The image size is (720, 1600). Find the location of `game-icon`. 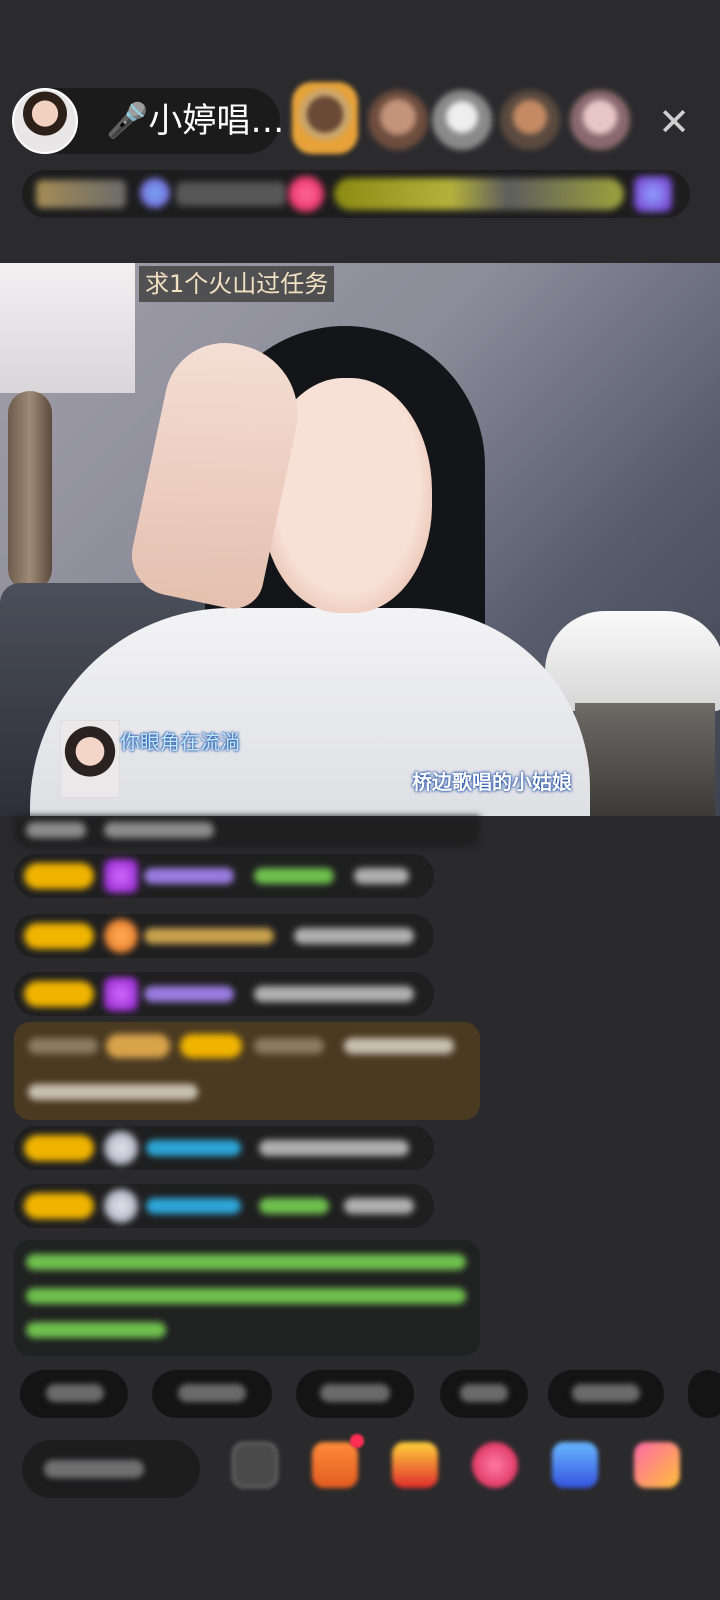

game-icon is located at coordinates (575, 1465).